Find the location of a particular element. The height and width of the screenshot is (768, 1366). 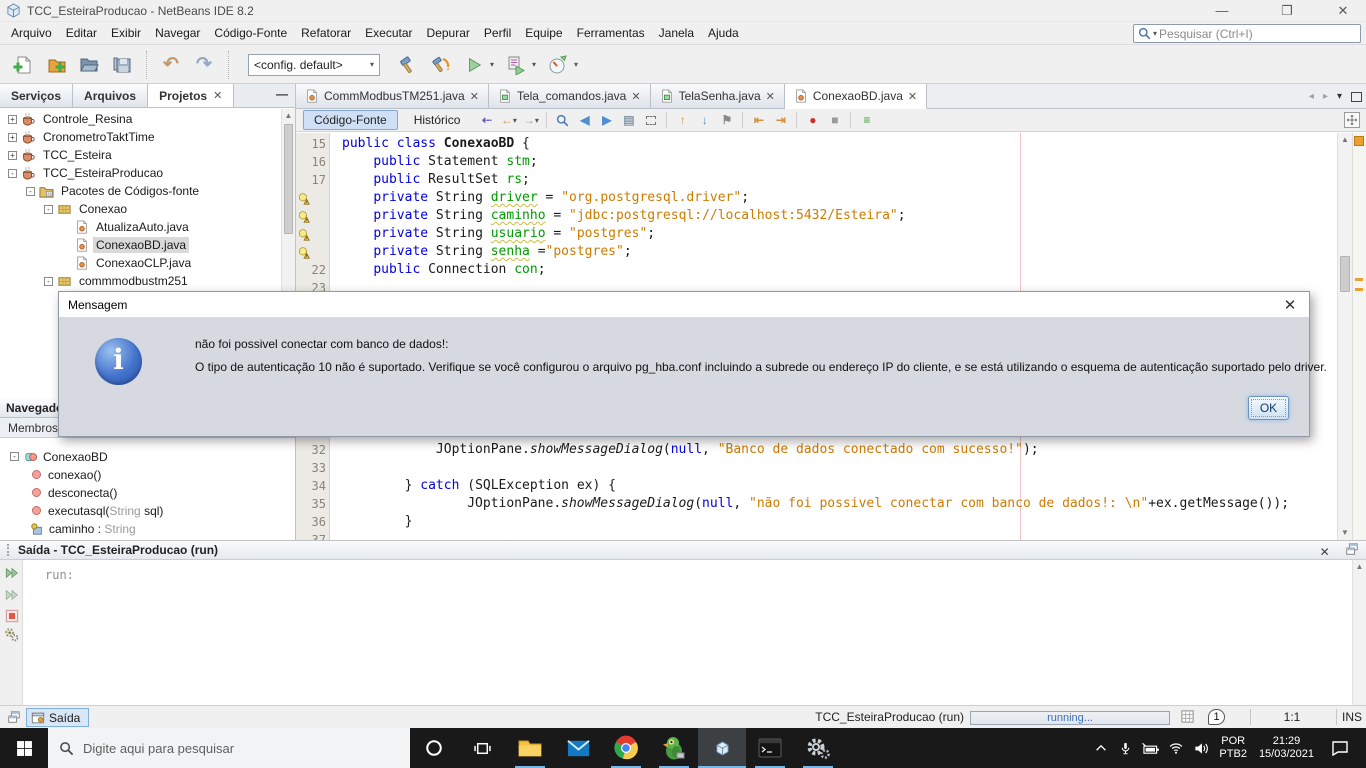

scrollbar-thumb is located at coordinates (1345, 274).